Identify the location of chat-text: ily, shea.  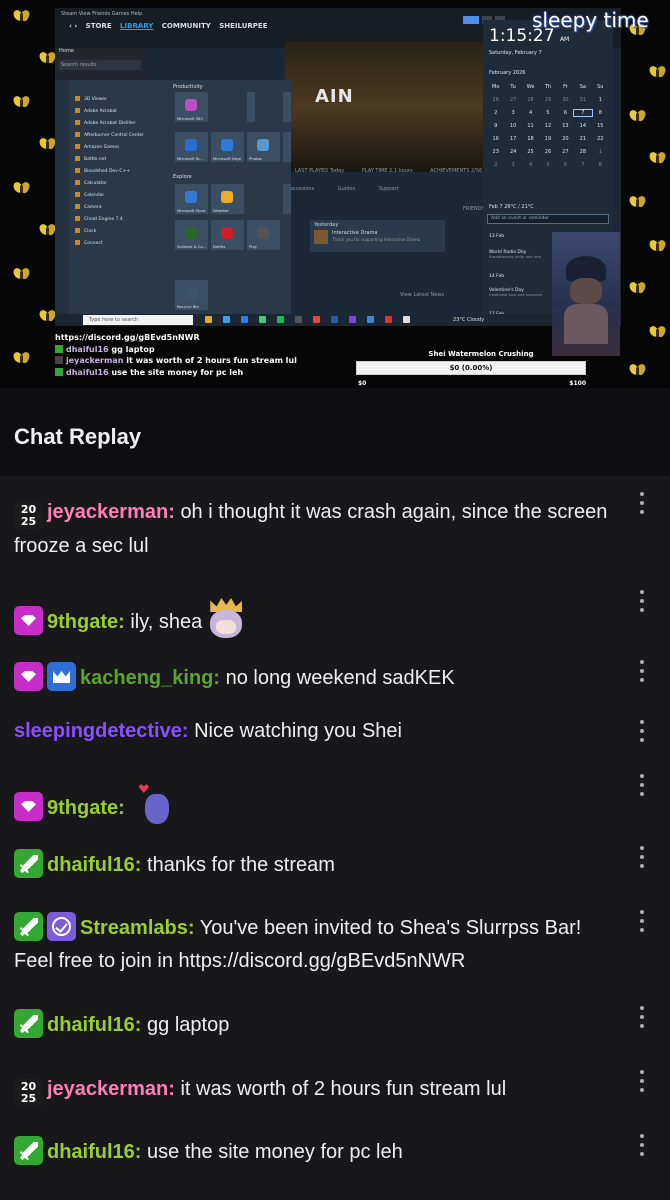
(166, 622).